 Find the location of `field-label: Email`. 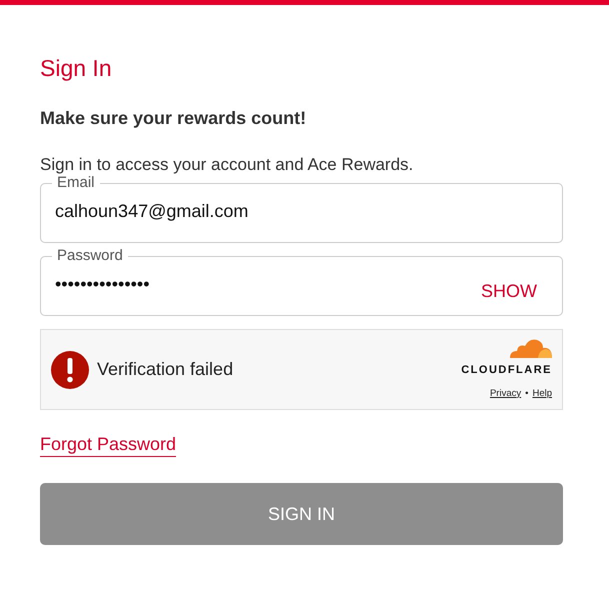

field-label: Email is located at coordinates (76, 182).